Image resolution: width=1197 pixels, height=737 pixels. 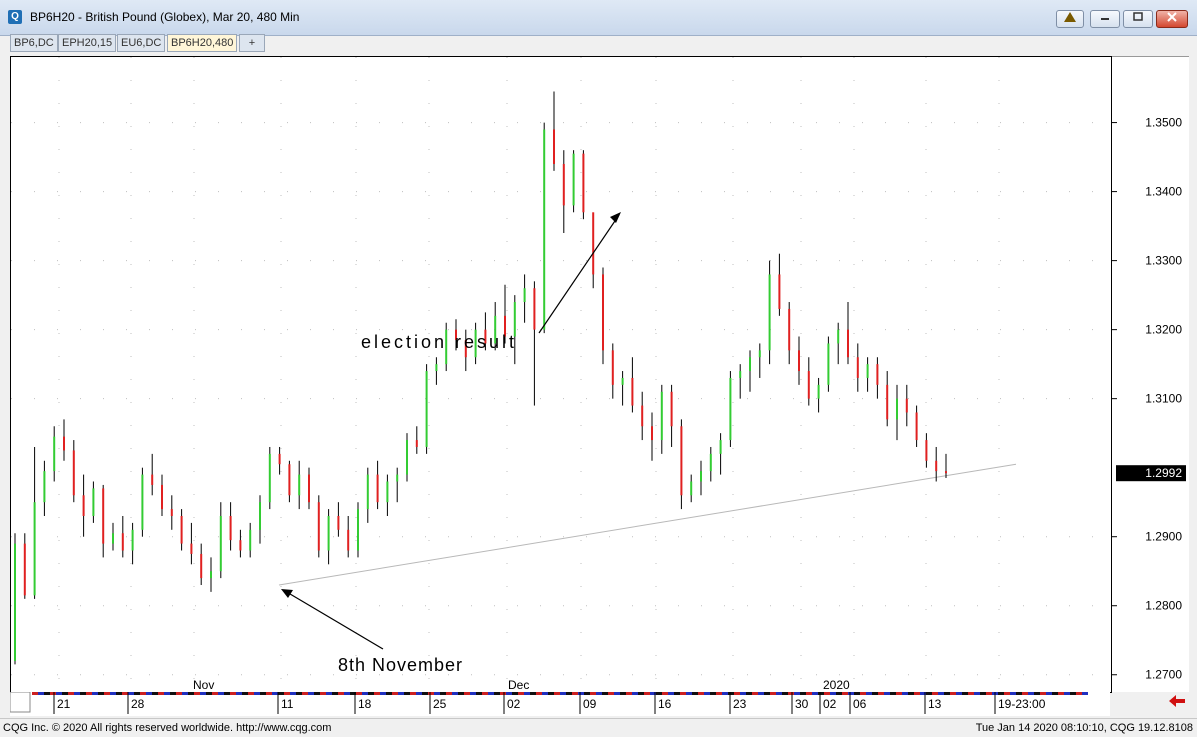 I want to click on date-ticks: 21 28 11 18 25 02 09 16 23 30 02 06 13 19-23:00, so click(x=549, y=703).